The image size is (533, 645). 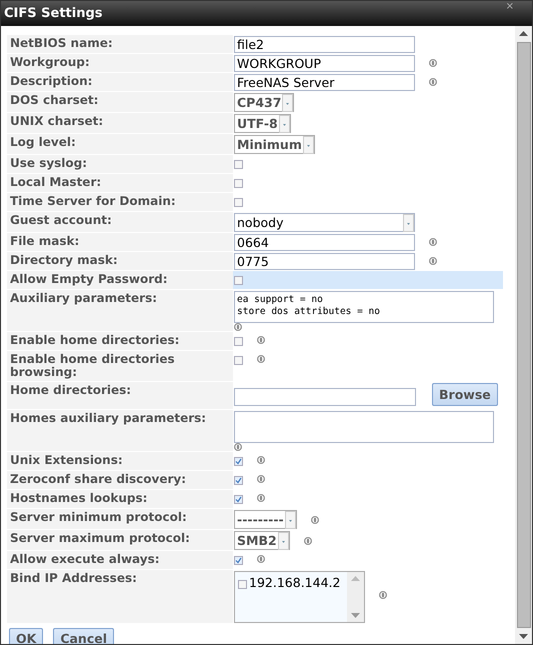 What do you see at coordinates (264, 102) in the screenshot?
I see `select-field: CP437` at bounding box center [264, 102].